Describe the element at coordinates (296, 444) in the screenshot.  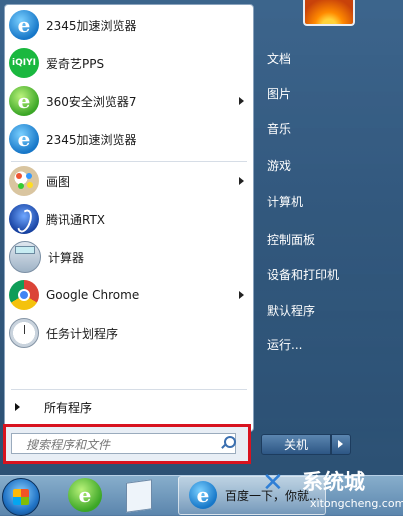
I see `shutdown-button: 关机` at that location.